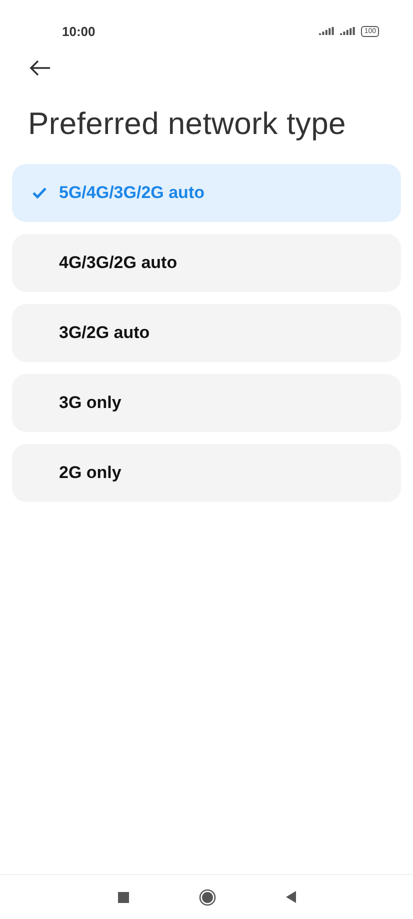  I want to click on status-time: 10:00, so click(79, 31).